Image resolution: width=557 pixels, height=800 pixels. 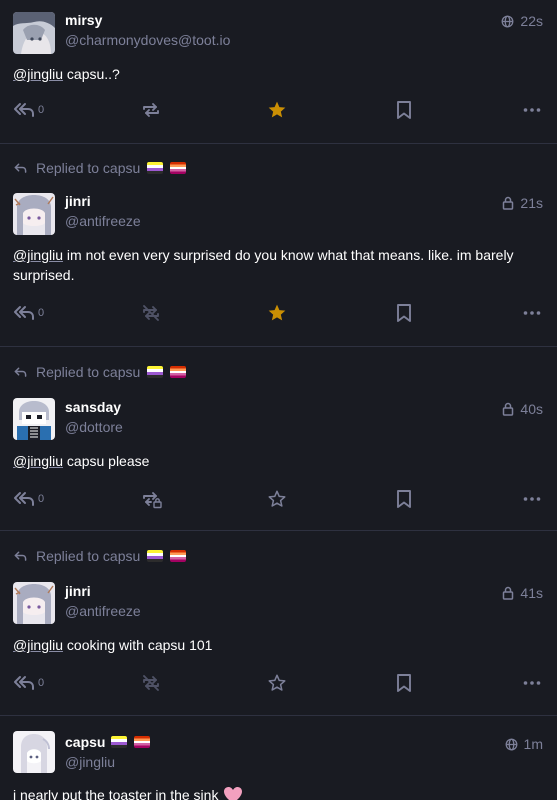 What do you see at coordinates (147, 40) in the screenshot?
I see `account-handle: @charmonydoves@toot.io` at bounding box center [147, 40].